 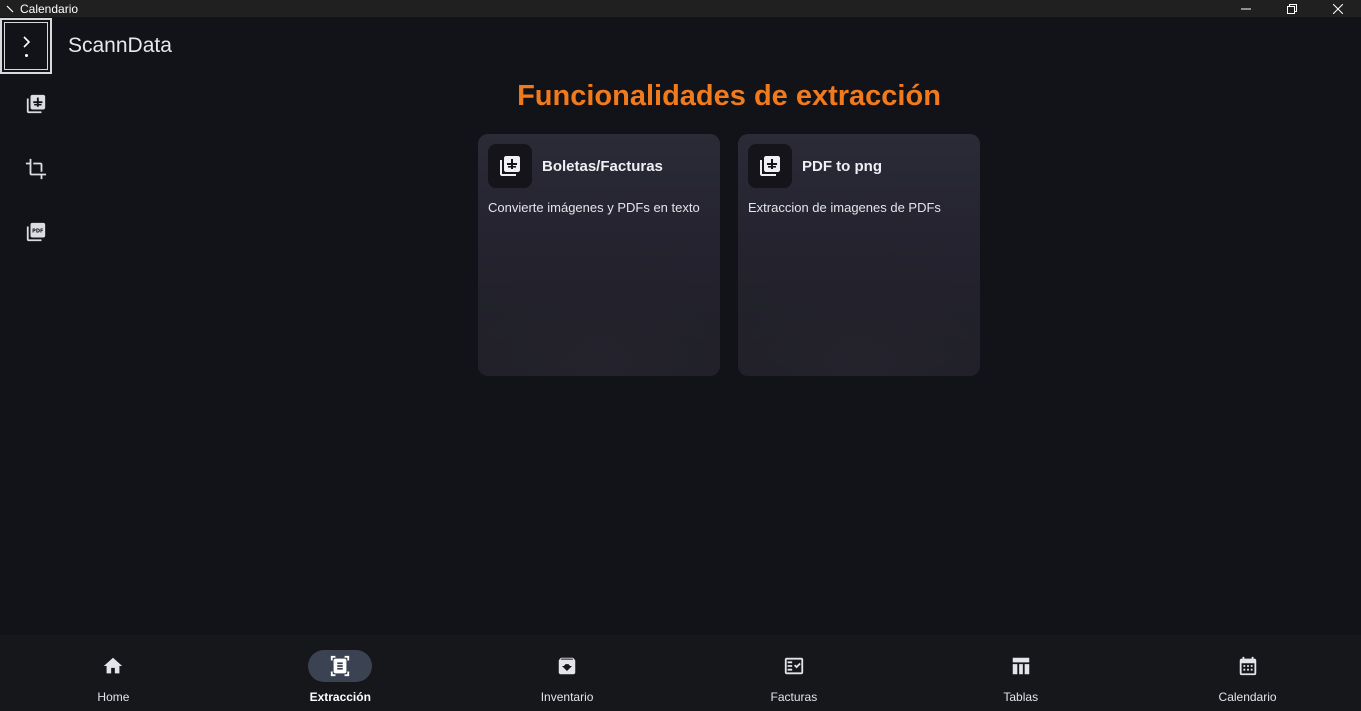 I want to click on menu-toggle-button, so click(x=26, y=46).